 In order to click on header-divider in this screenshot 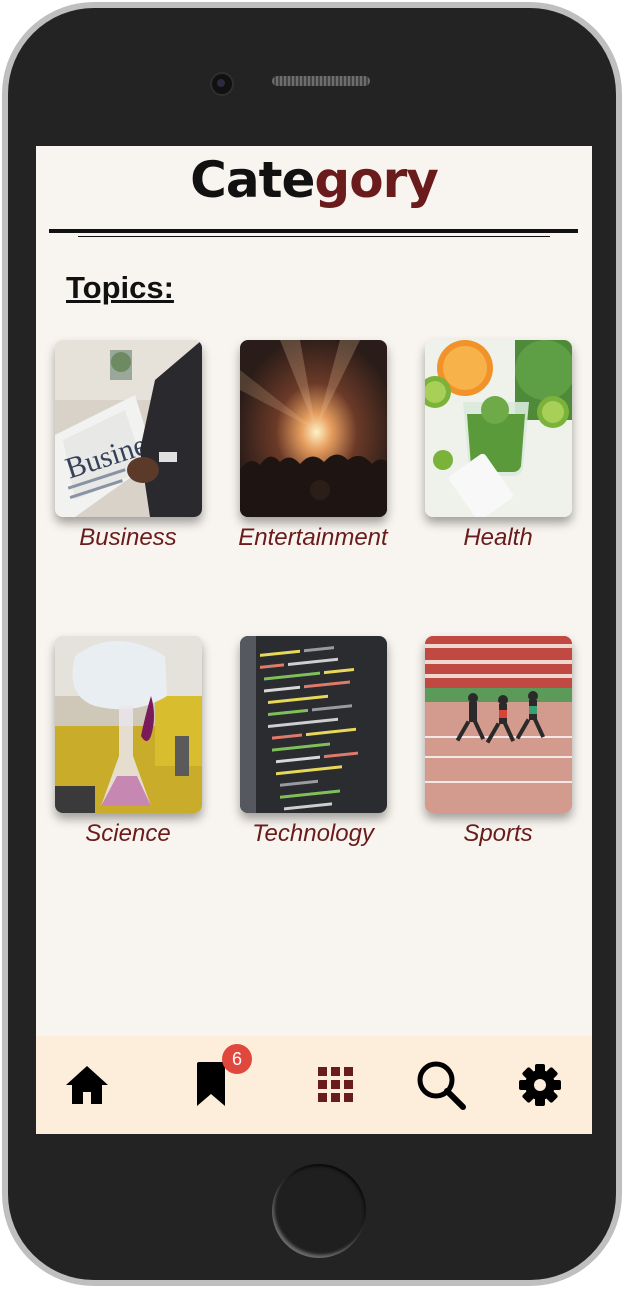, I will do `click(313, 231)`.